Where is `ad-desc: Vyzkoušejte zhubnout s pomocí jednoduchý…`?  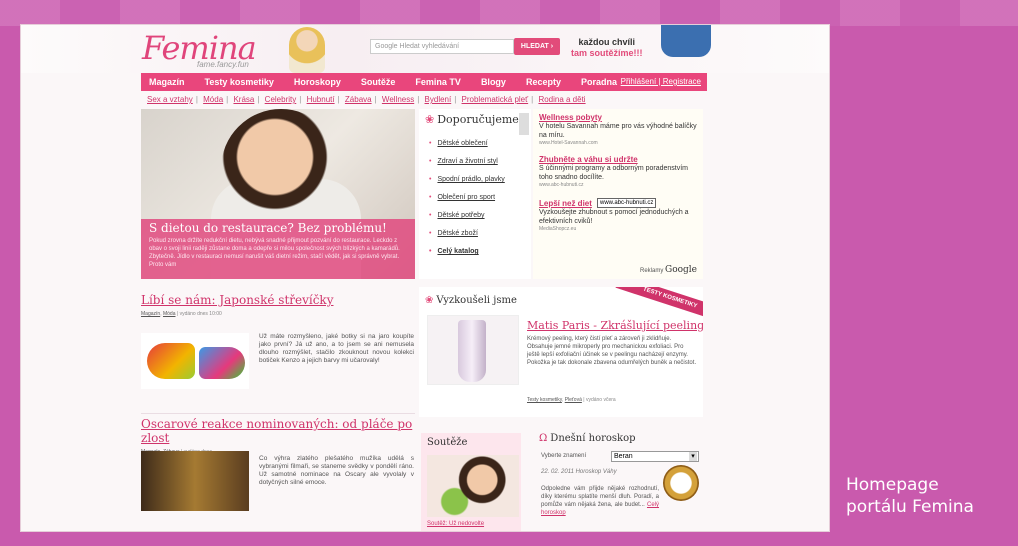 ad-desc: Vyzkoušejte zhubnout s pomocí jednoduchý… is located at coordinates (614, 217).